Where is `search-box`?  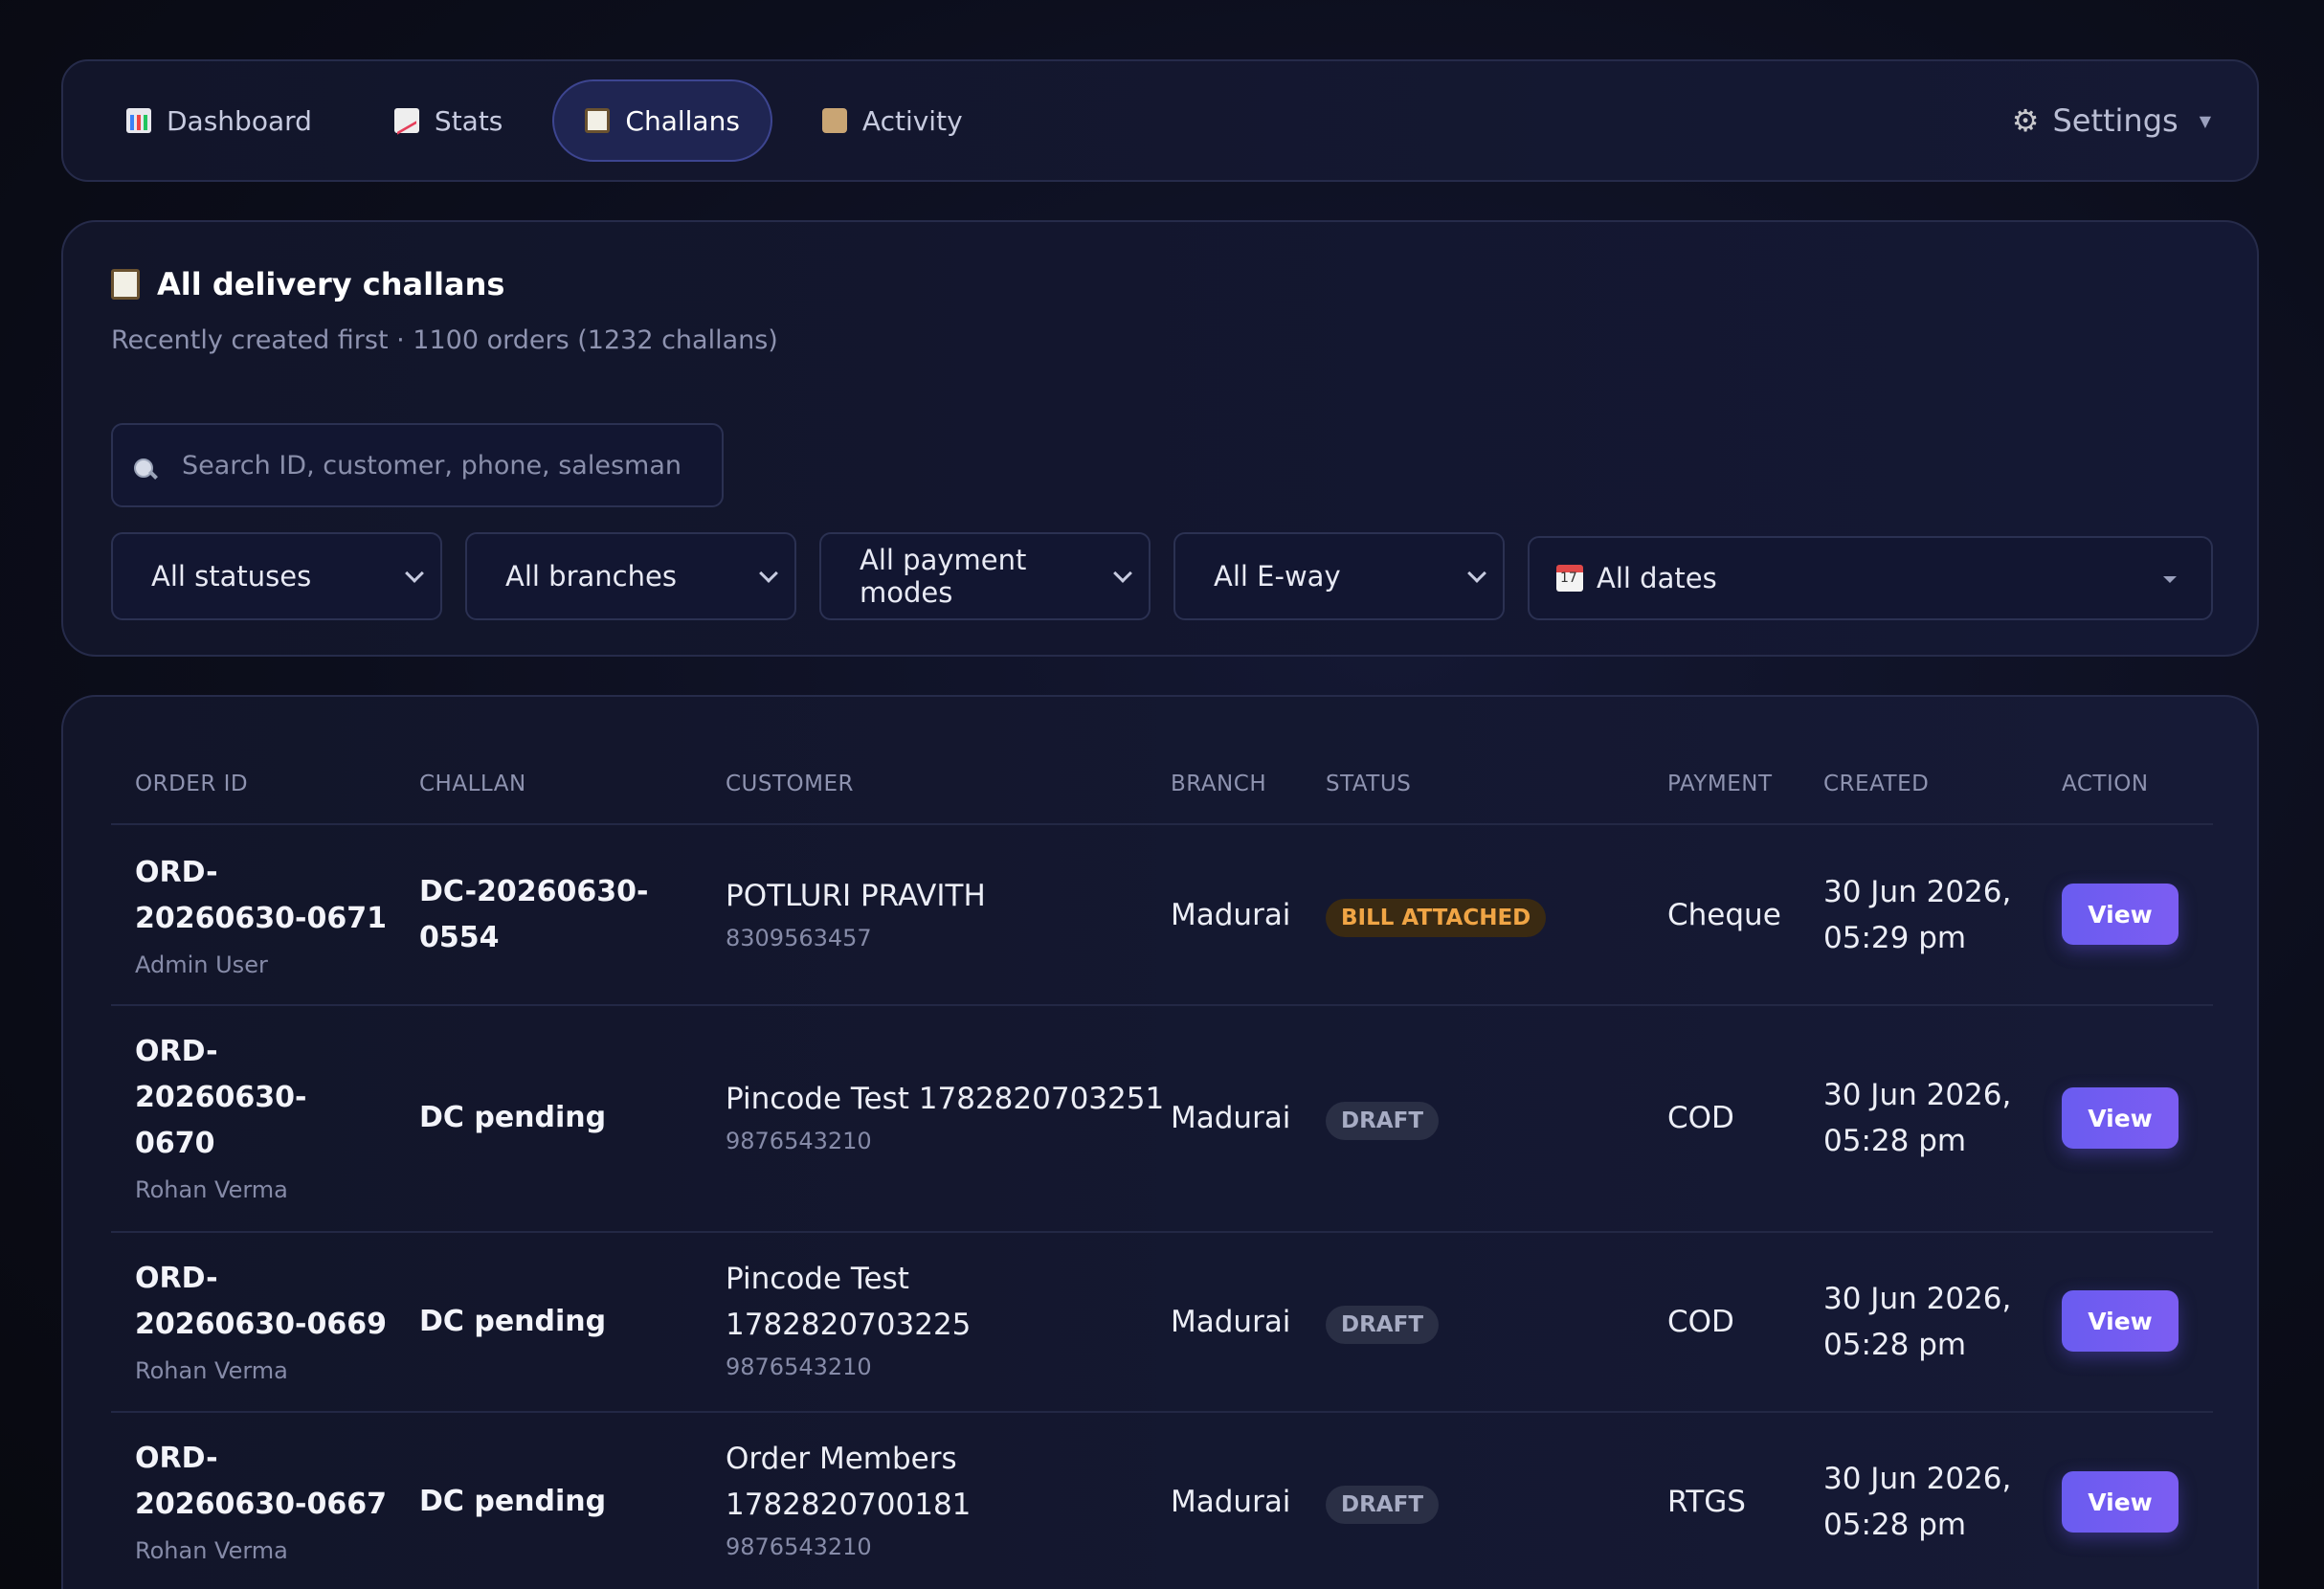 search-box is located at coordinates (417, 465).